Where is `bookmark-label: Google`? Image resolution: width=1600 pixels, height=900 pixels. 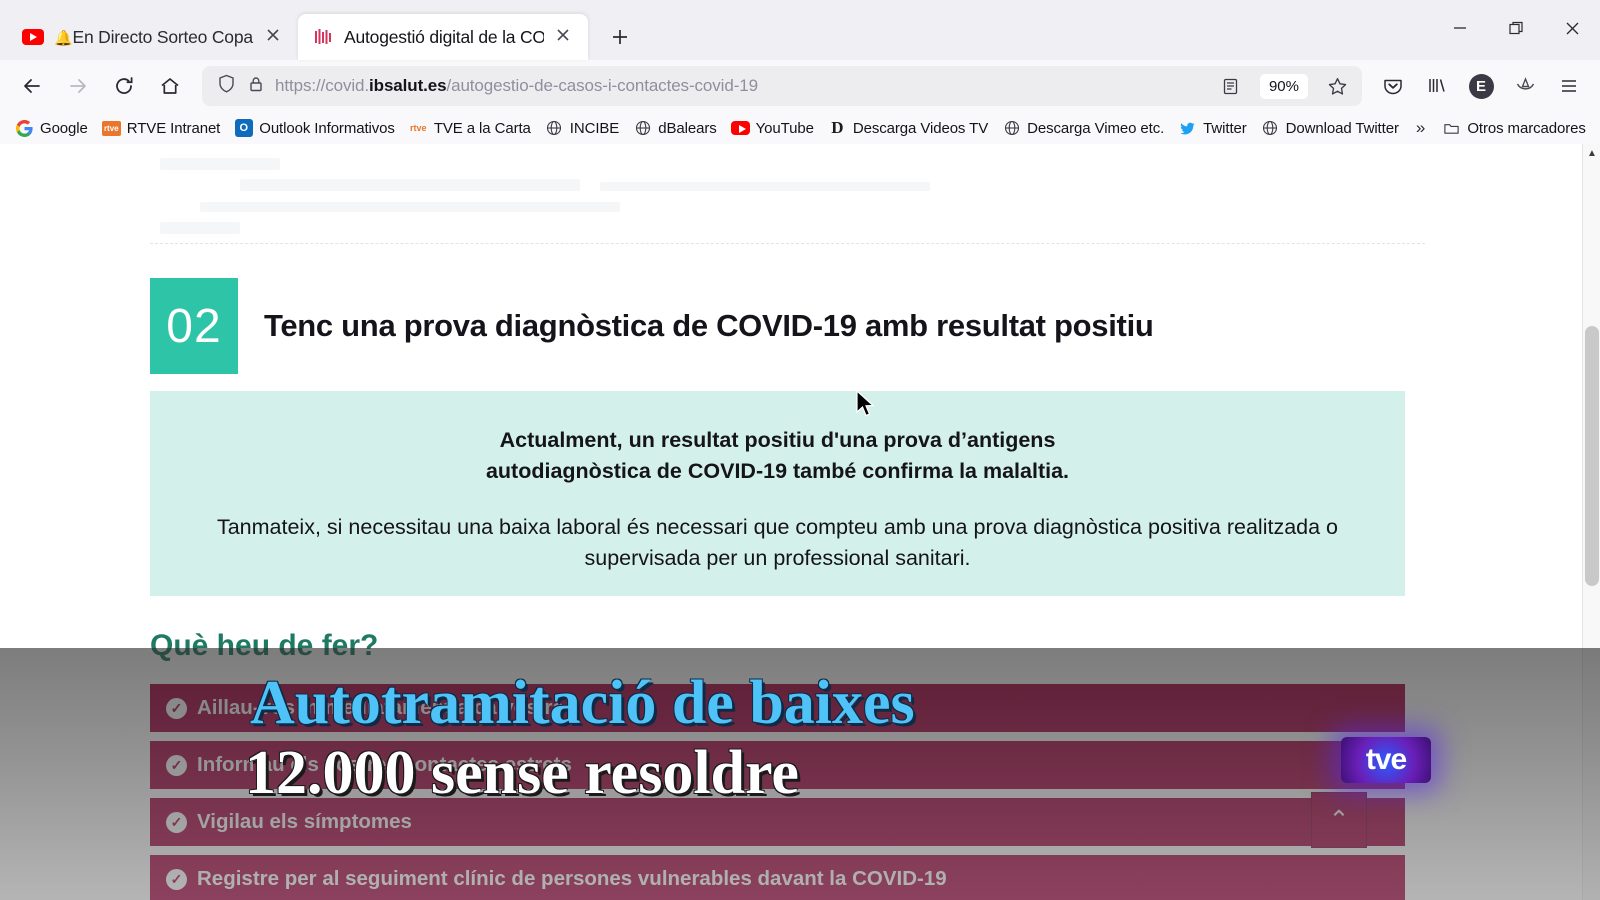 bookmark-label: Google is located at coordinates (64, 128).